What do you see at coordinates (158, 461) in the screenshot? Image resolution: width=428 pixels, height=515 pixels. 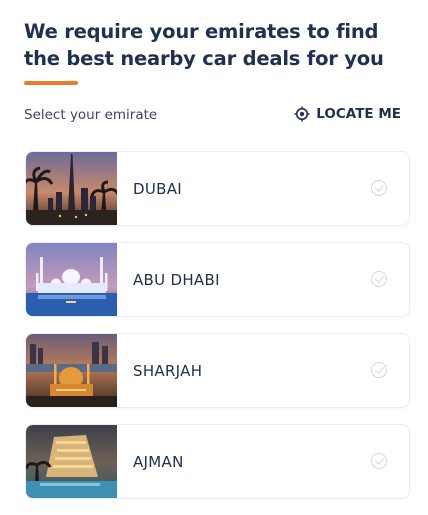 I see `emirate-name: AJMAN` at bounding box center [158, 461].